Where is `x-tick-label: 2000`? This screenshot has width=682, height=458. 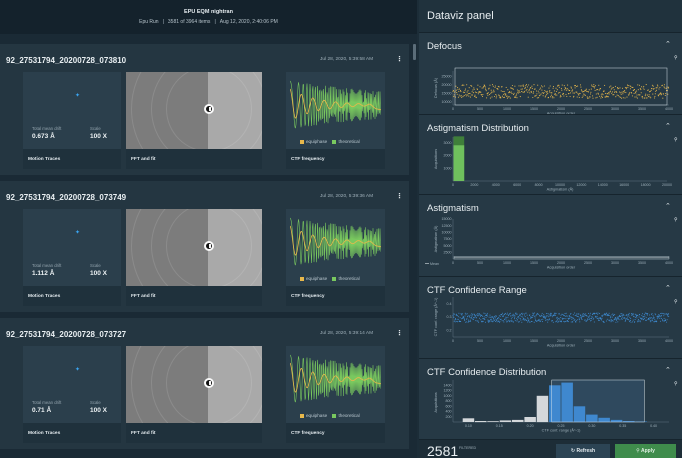 x-tick-label: 2000 is located at coordinates (561, 263).